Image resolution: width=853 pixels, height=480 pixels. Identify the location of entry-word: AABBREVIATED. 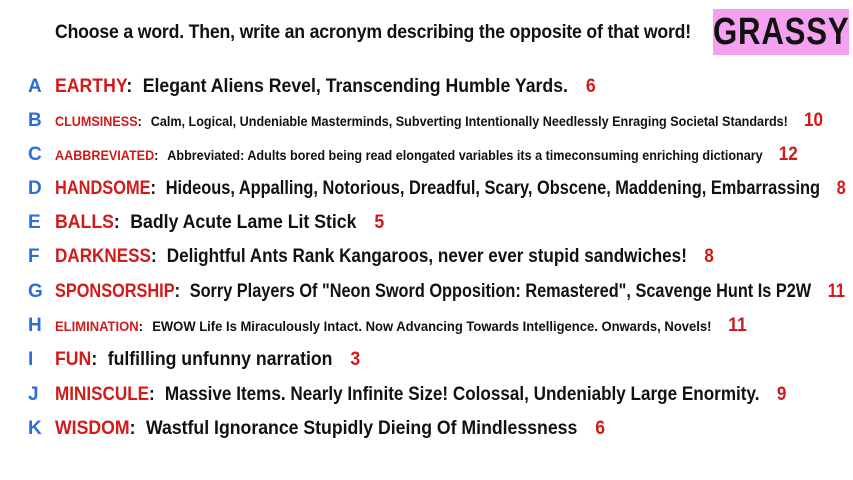
(105, 155).